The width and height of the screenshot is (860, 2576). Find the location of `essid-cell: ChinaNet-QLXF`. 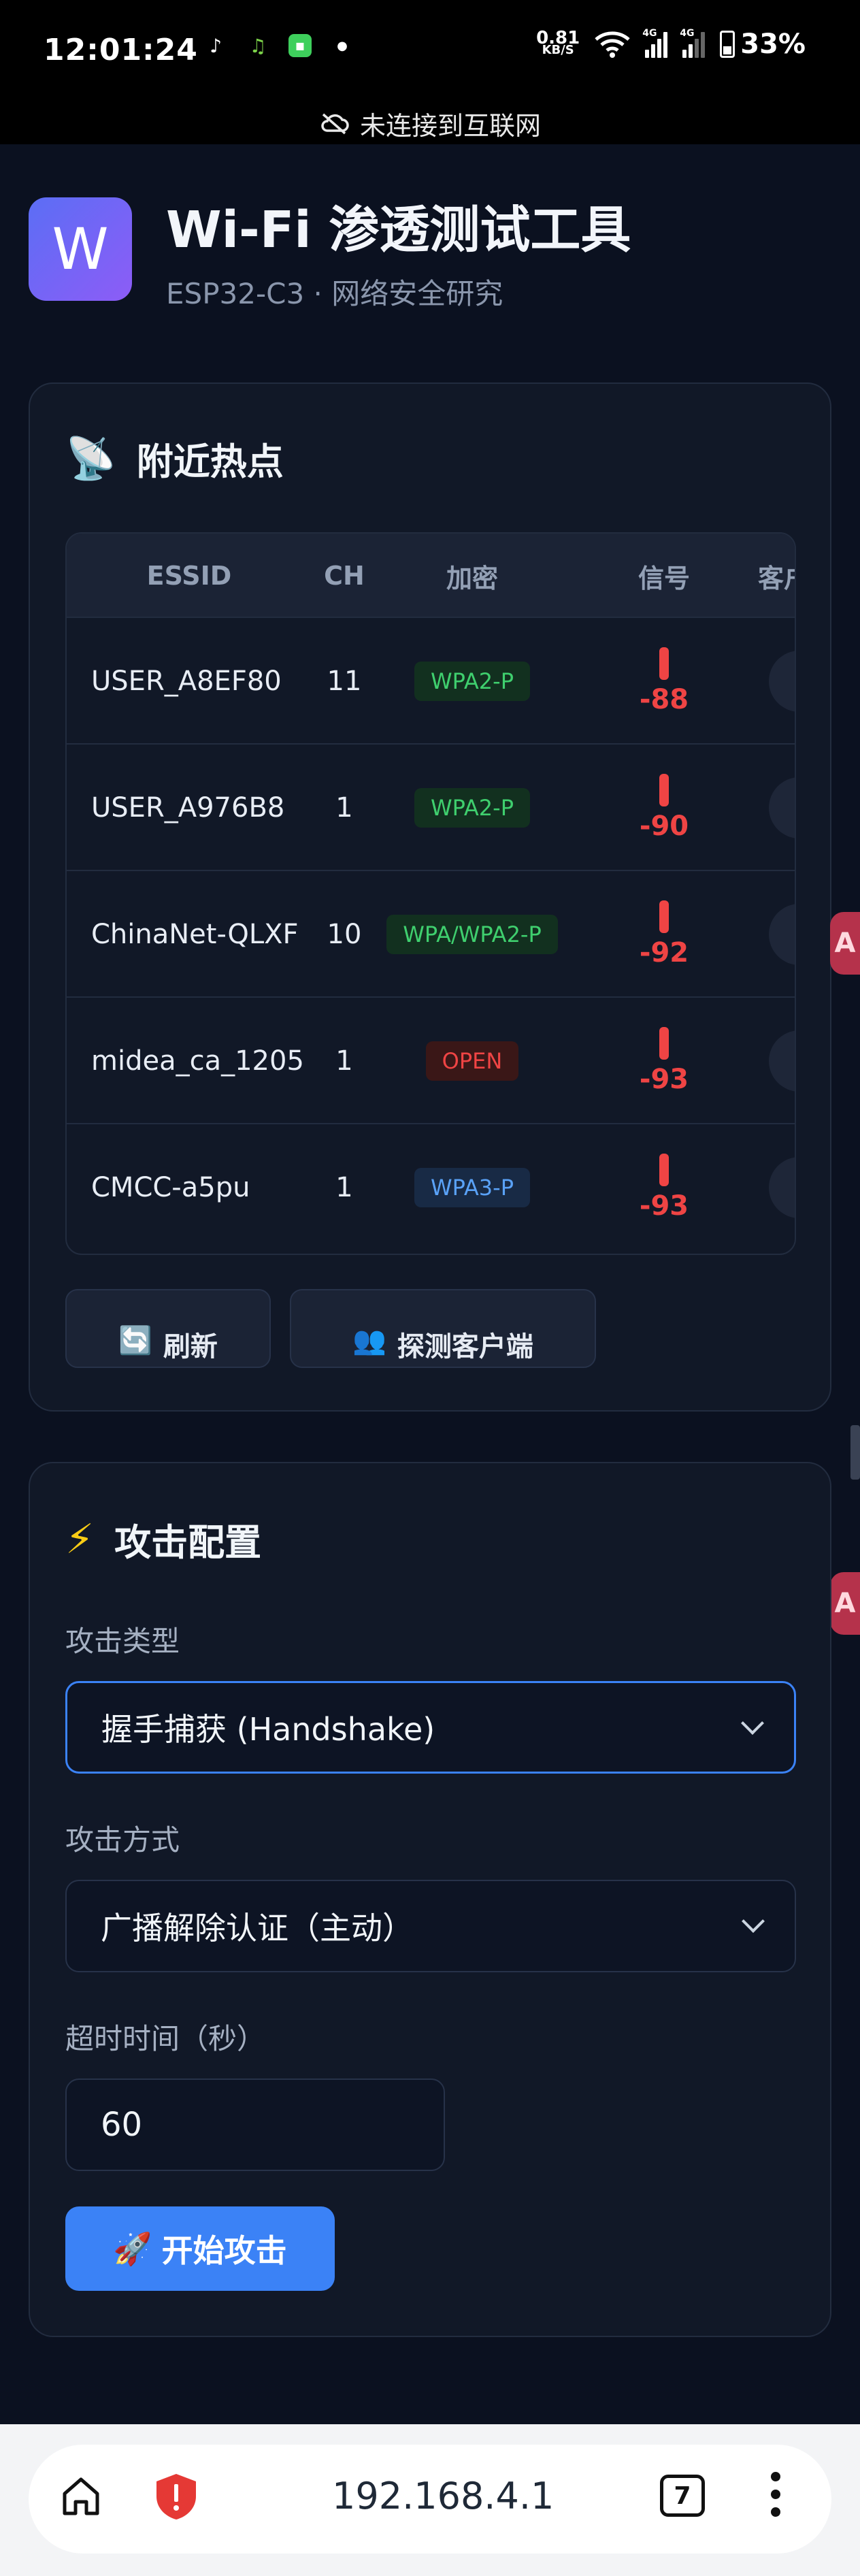

essid-cell: ChinaNet-QLXF is located at coordinates (195, 934).